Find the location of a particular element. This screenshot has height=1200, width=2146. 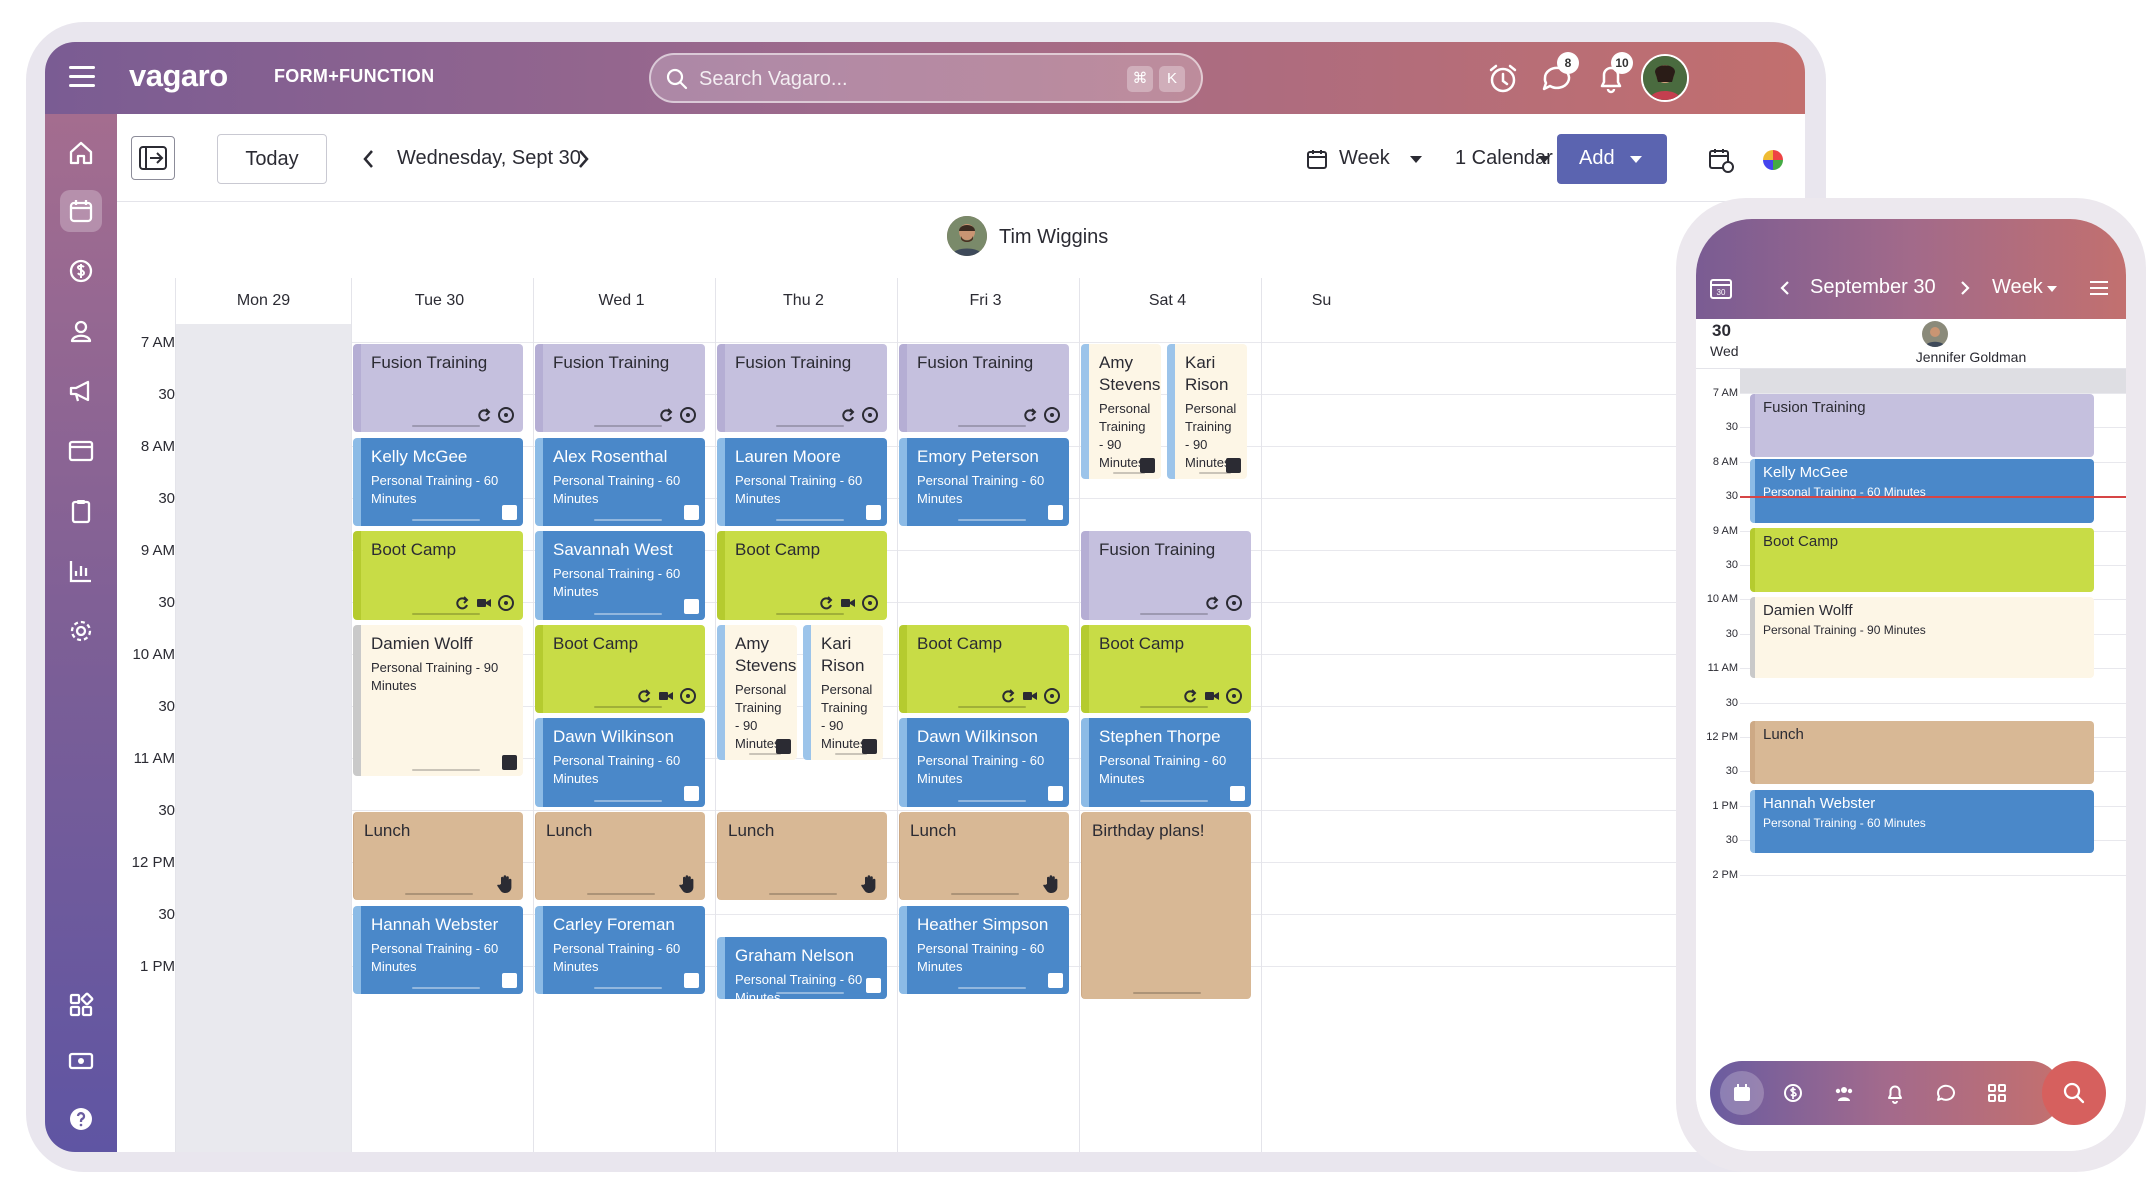

app-logo: vagaro is located at coordinates (178, 76).